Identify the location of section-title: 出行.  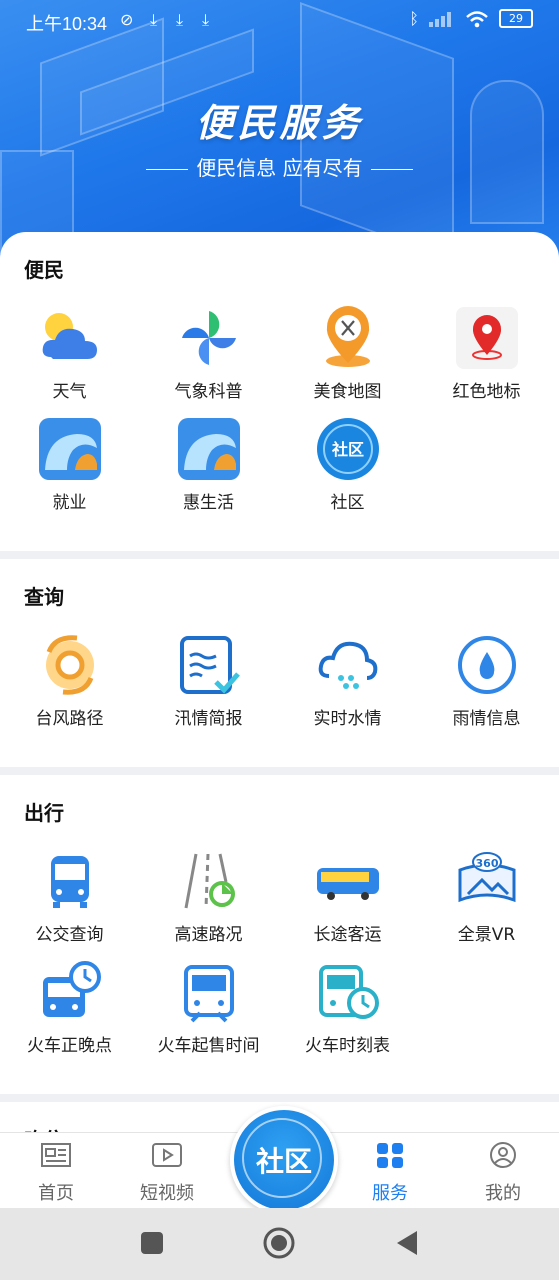
(44, 813).